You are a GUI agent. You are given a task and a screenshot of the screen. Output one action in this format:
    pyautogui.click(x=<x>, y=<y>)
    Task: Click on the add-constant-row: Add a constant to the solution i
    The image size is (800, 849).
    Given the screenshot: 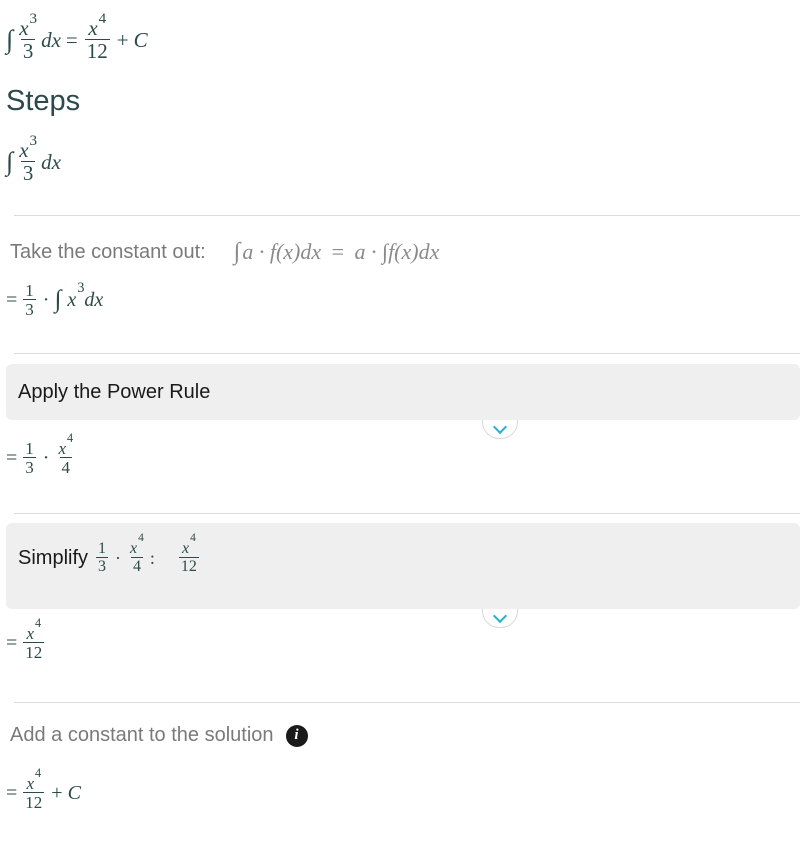 What is the action you would take?
    pyautogui.click(x=159, y=735)
    